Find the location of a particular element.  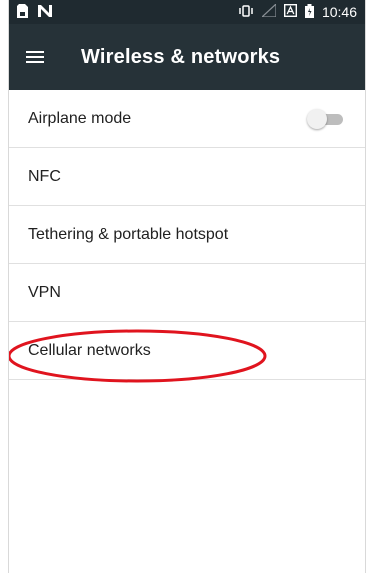

setting-label: NFC is located at coordinates (44, 176).